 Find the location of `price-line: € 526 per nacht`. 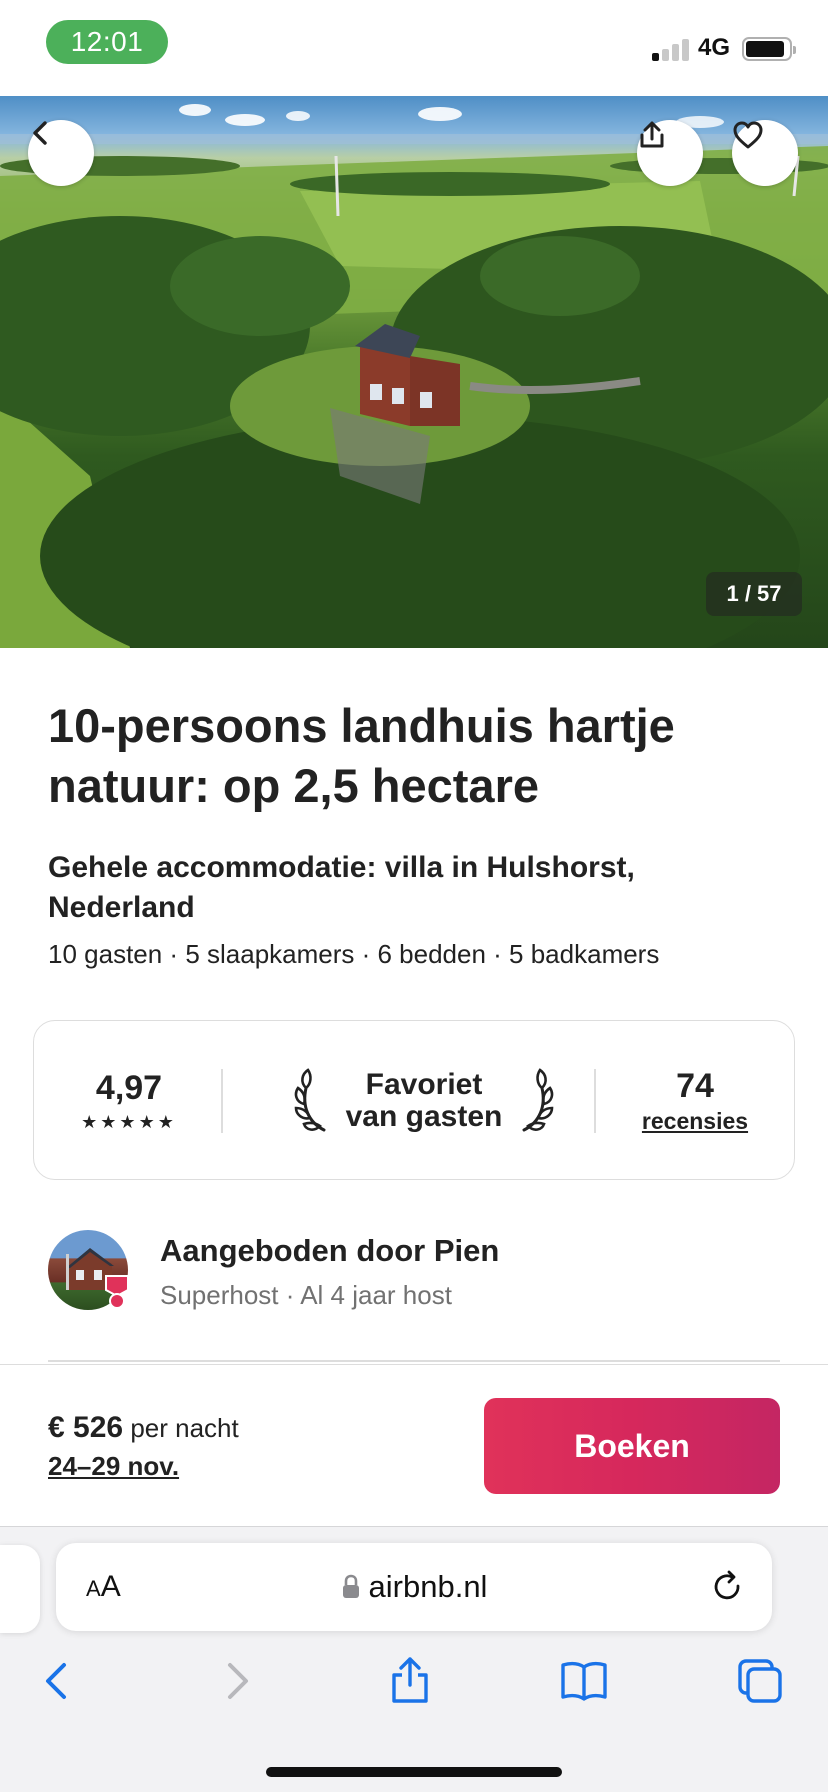

price-line: € 526 per nacht is located at coordinates (143, 1428).